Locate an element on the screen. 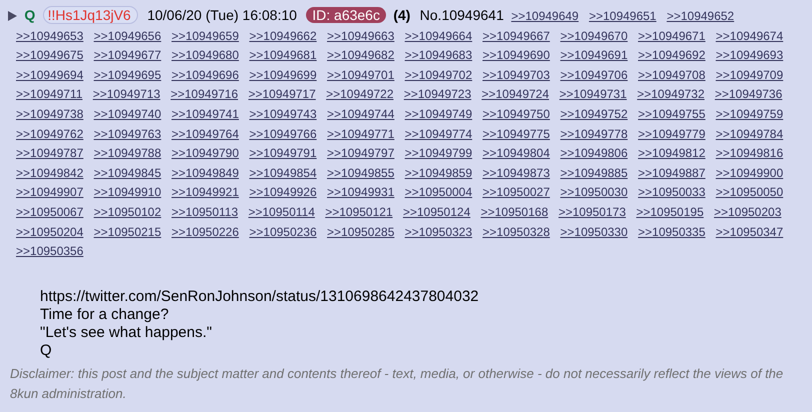 The height and width of the screenshot is (412, 812). backlink: >>10950356 is located at coordinates (50, 252).